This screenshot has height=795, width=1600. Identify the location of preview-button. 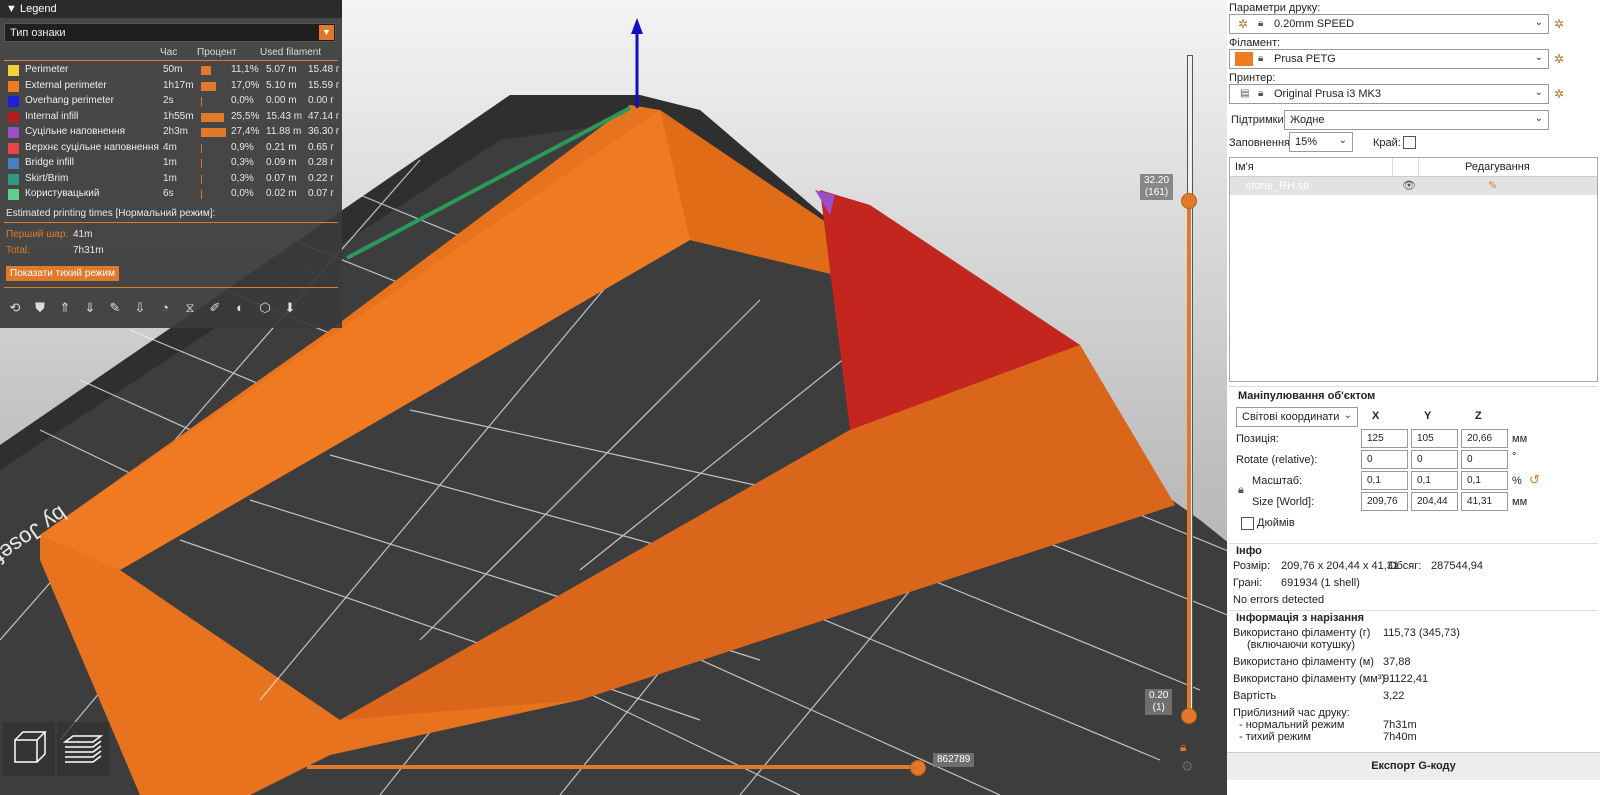
(83, 749).